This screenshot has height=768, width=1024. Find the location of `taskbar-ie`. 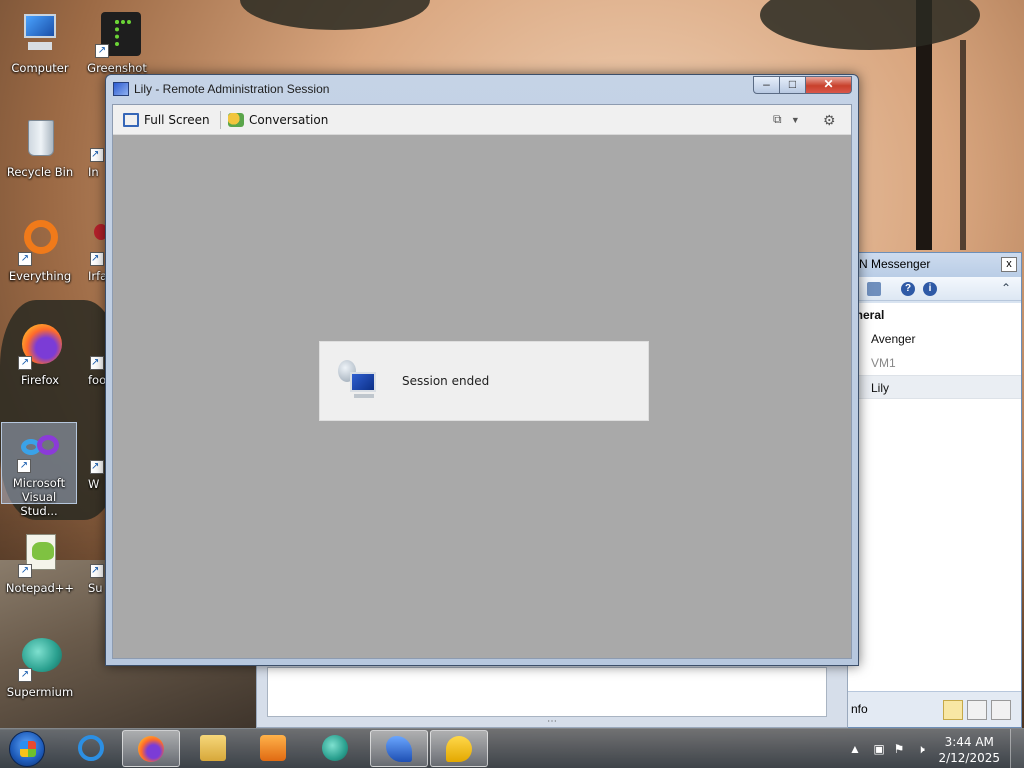

taskbar-ie is located at coordinates (91, 748).